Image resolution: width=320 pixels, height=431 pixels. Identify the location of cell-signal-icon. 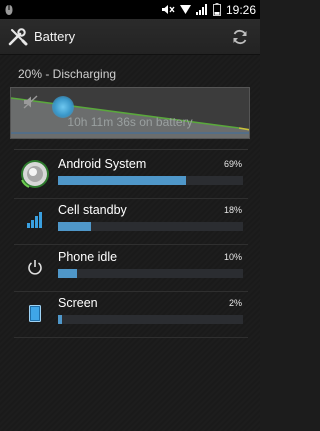
(35, 220).